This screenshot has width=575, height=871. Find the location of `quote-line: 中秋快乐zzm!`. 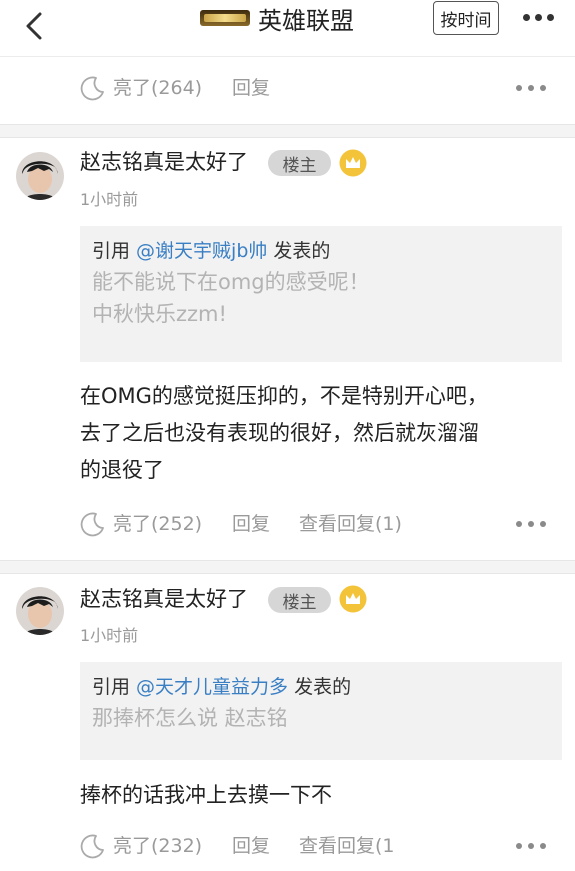

quote-line: 中秋快乐zzm! is located at coordinates (159, 314).